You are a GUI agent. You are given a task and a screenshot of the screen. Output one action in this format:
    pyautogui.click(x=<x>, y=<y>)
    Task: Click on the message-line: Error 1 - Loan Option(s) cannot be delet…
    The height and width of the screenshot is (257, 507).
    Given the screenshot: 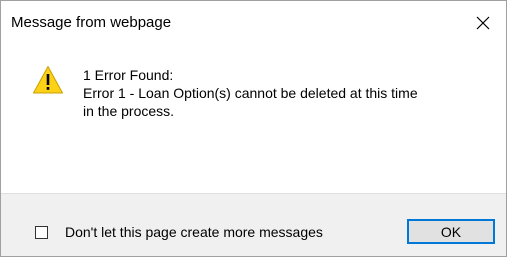 What is the action you would take?
    pyautogui.click(x=250, y=93)
    